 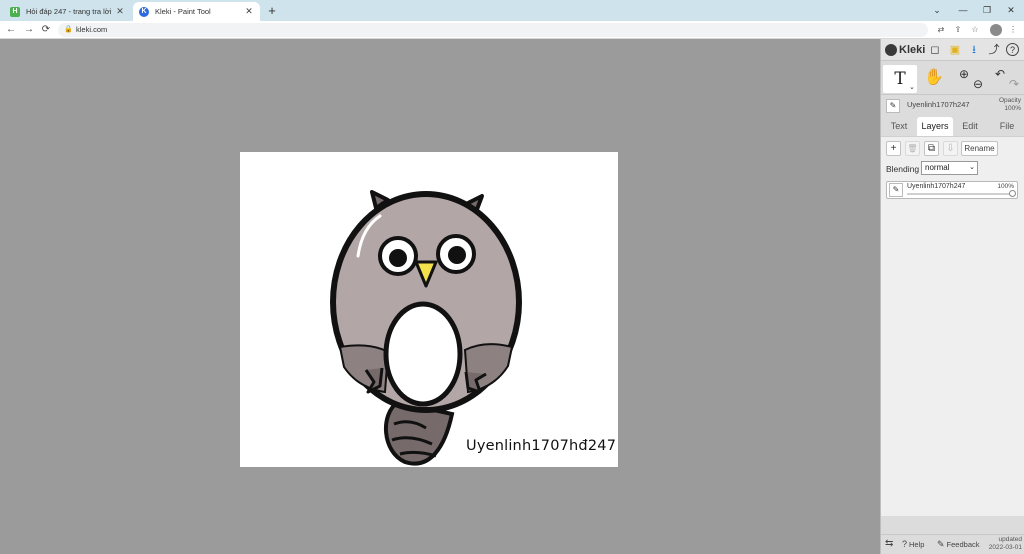 I want to click on kleki-favicon-icon: K, so click(x=144, y=11).